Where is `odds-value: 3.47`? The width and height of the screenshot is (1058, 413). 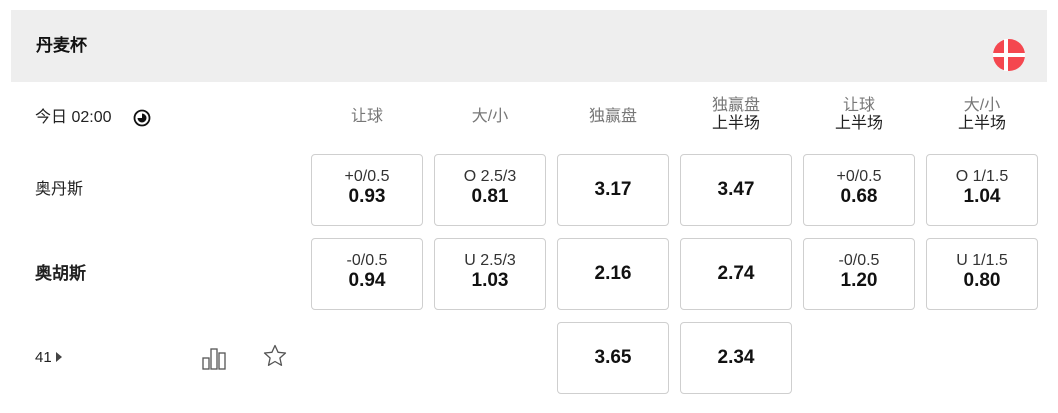
odds-value: 3.47 is located at coordinates (736, 189).